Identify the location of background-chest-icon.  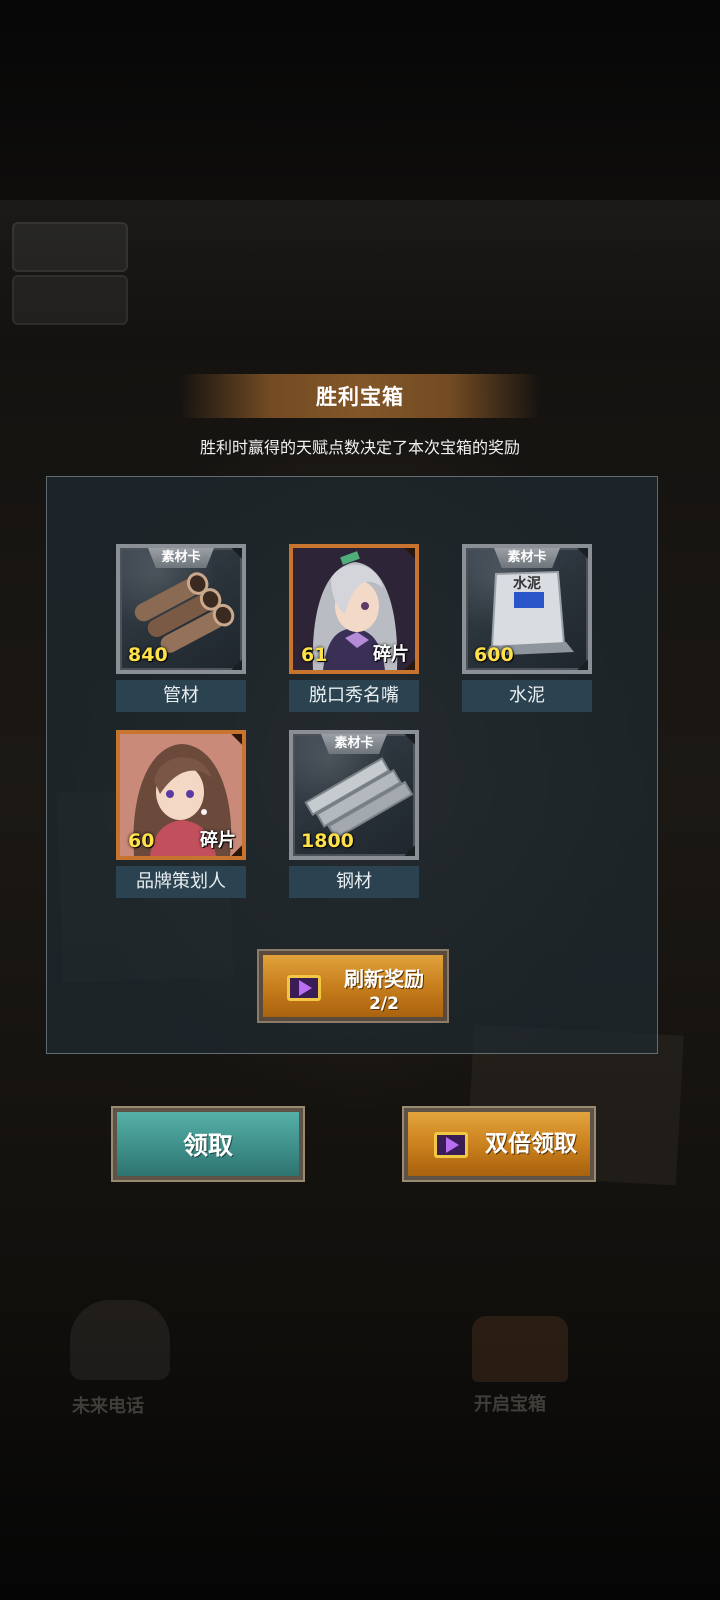
(520, 1349).